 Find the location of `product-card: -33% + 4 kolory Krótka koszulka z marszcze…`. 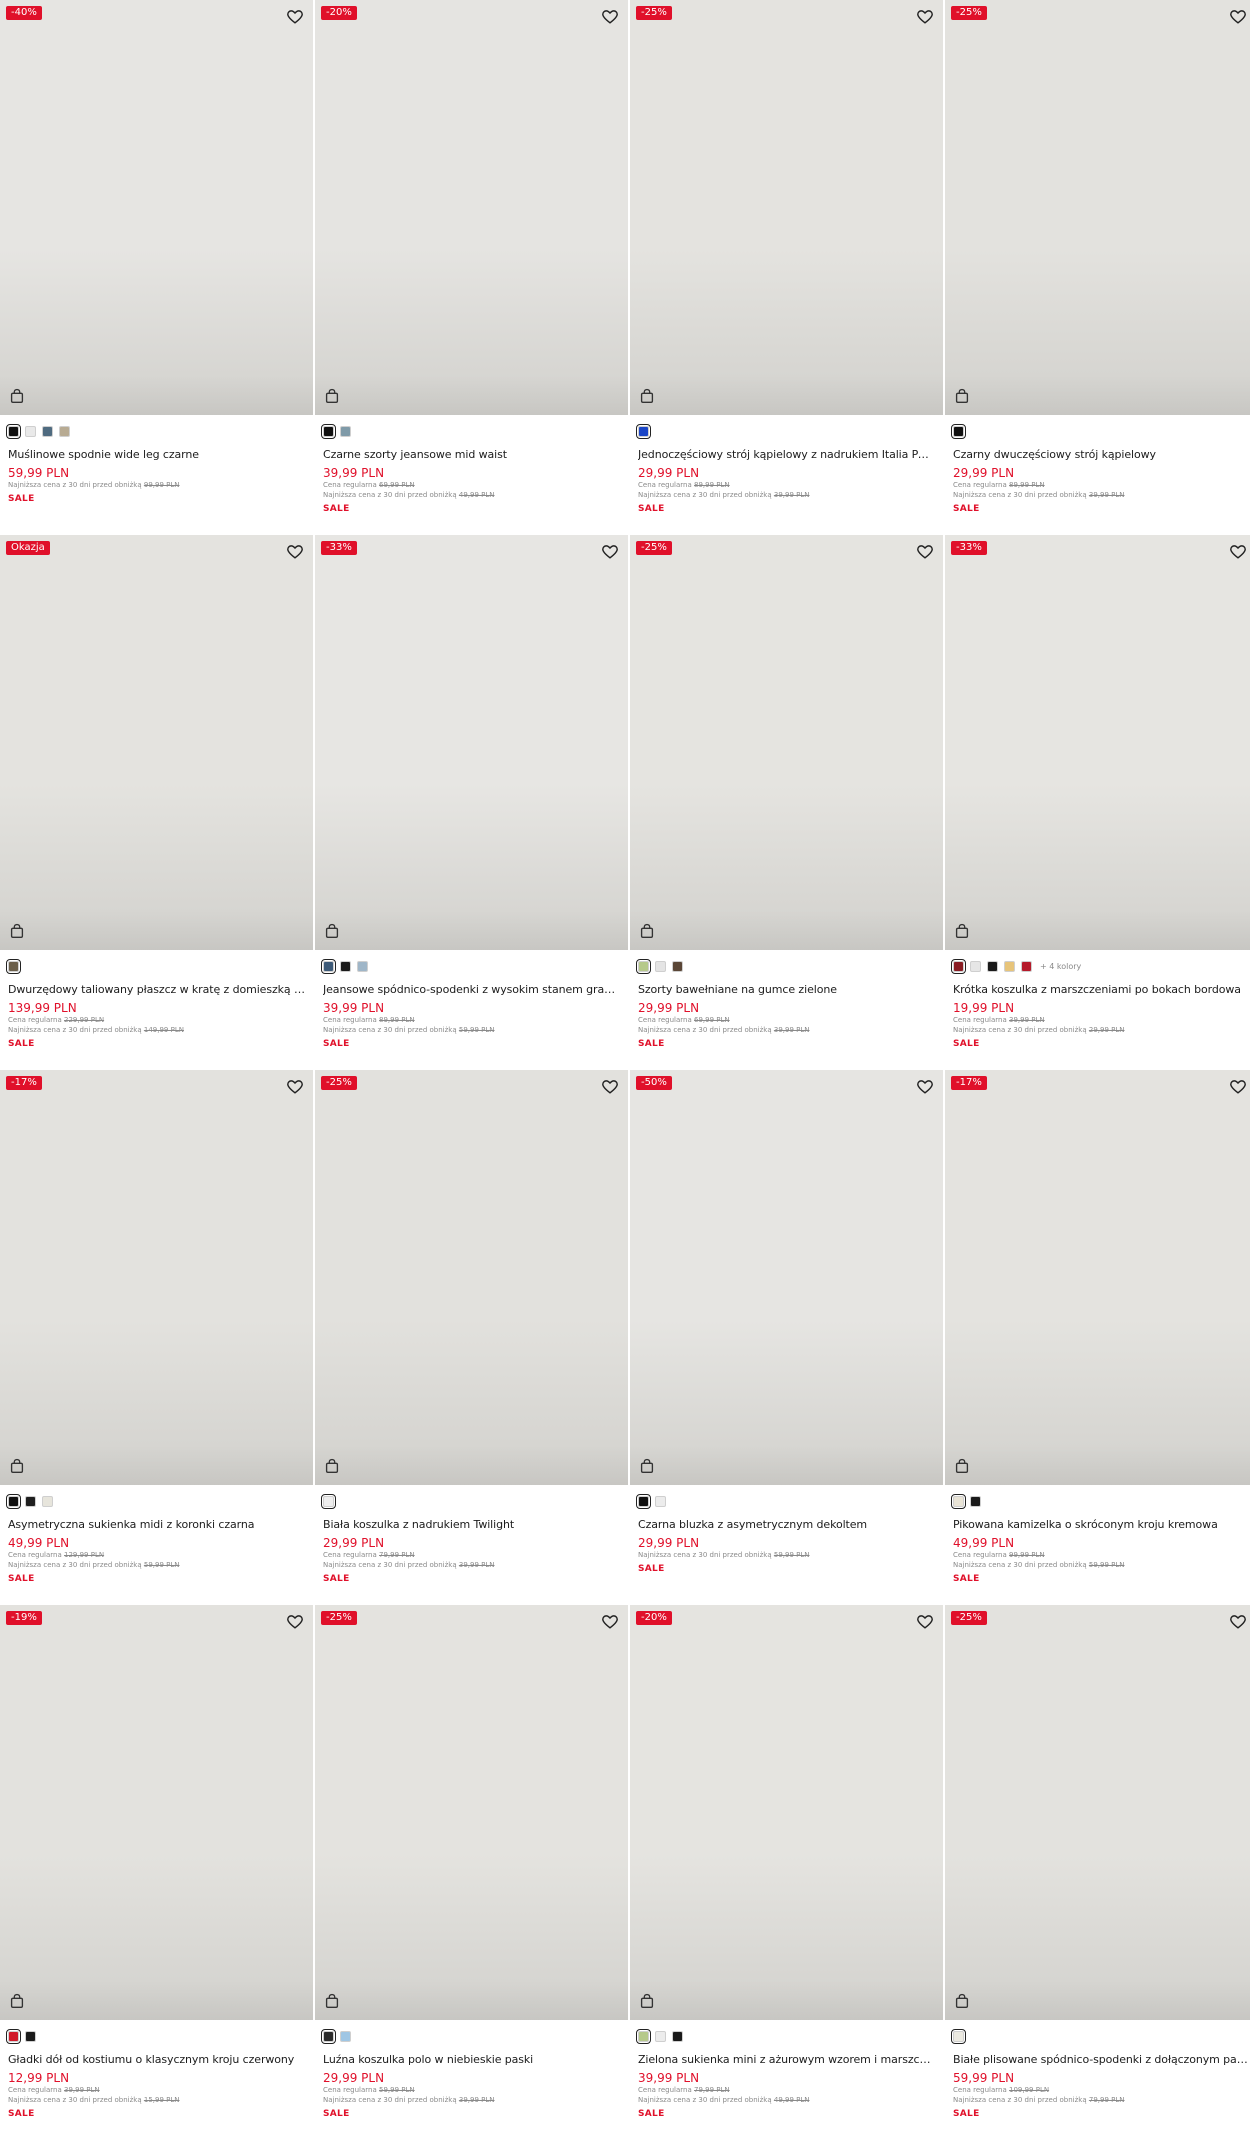

product-card: -33% + 4 kolory Krótka koszulka z marszcze… is located at coordinates (1097, 802).